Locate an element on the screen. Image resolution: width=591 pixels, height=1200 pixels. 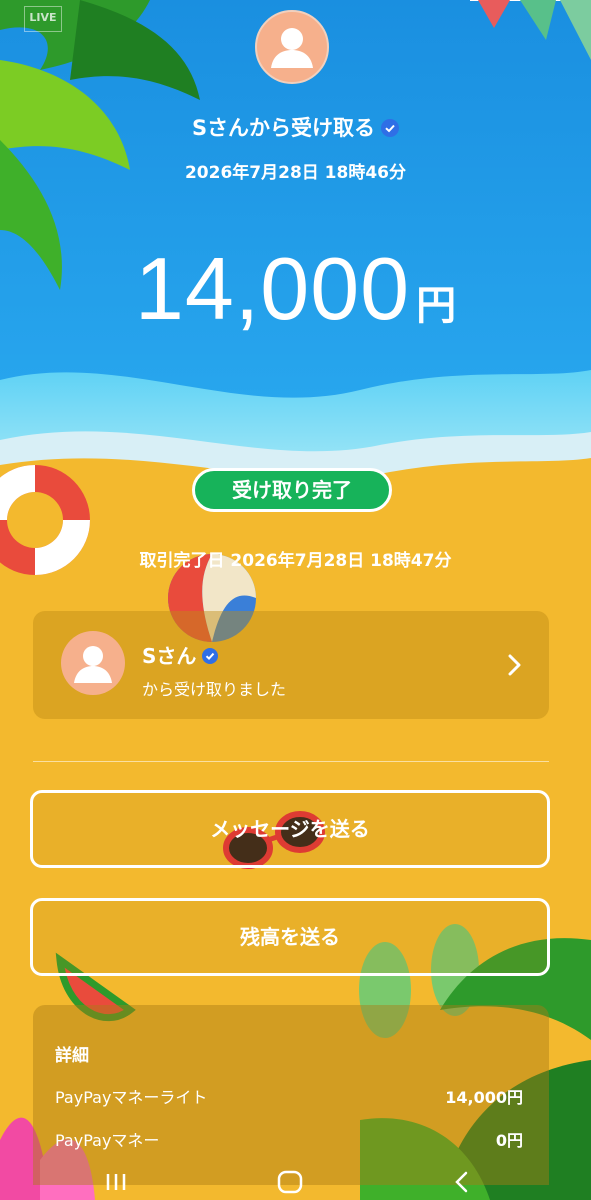
send-balance-button: 残高を送る is located at coordinates (290, 937).